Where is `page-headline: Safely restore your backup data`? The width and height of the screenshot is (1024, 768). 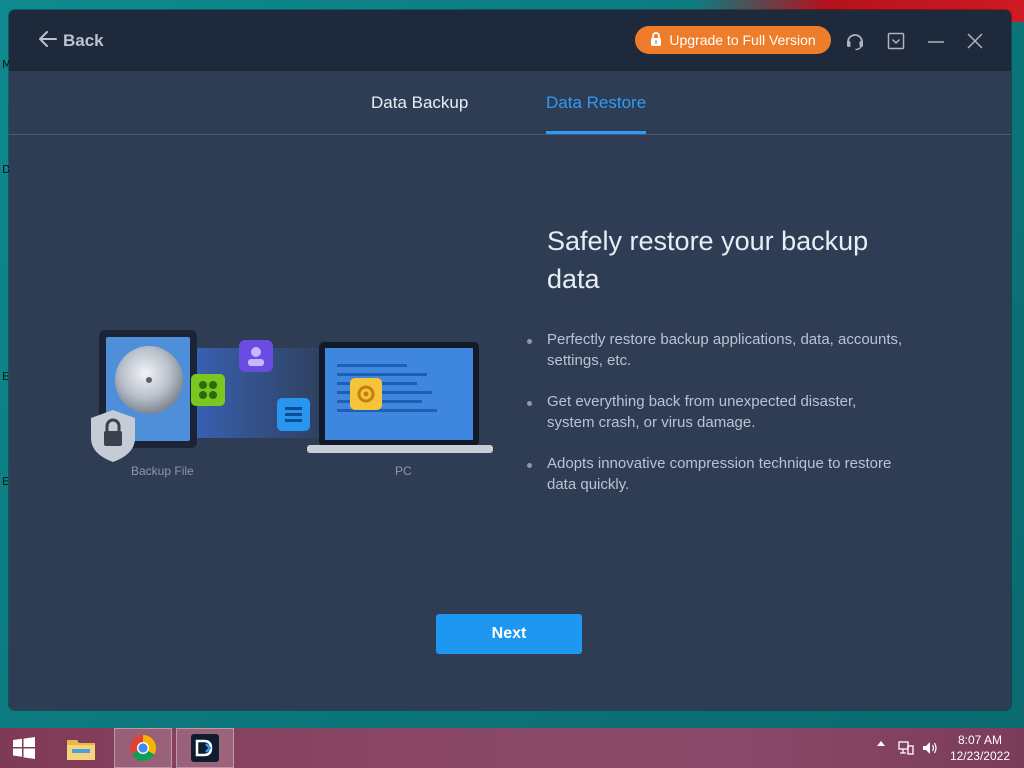 page-headline: Safely restore your backup data is located at coordinates (708, 260).